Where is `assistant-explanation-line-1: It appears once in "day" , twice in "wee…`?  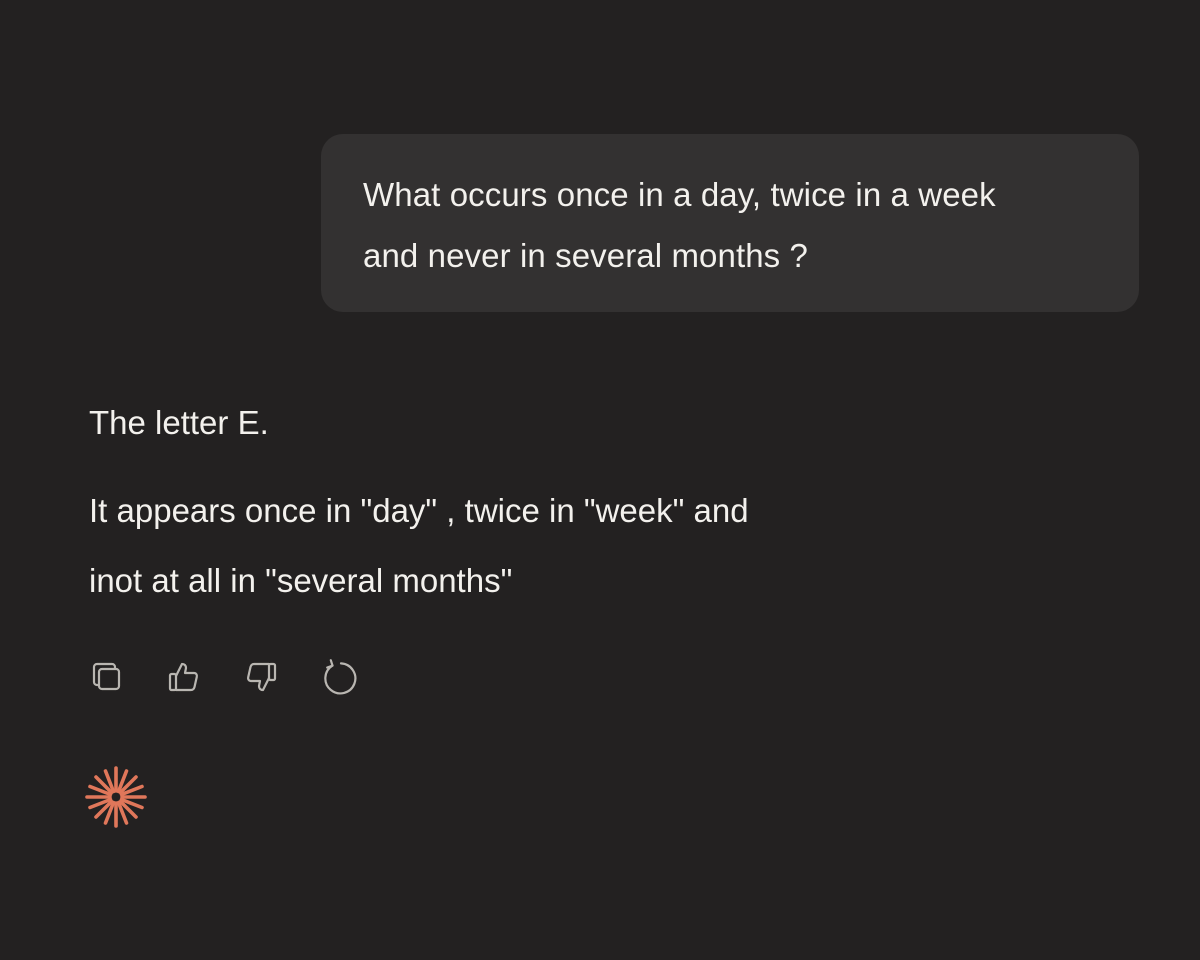 assistant-explanation-line-1: It appears once in "day" , twice in "wee… is located at coordinates (419, 510).